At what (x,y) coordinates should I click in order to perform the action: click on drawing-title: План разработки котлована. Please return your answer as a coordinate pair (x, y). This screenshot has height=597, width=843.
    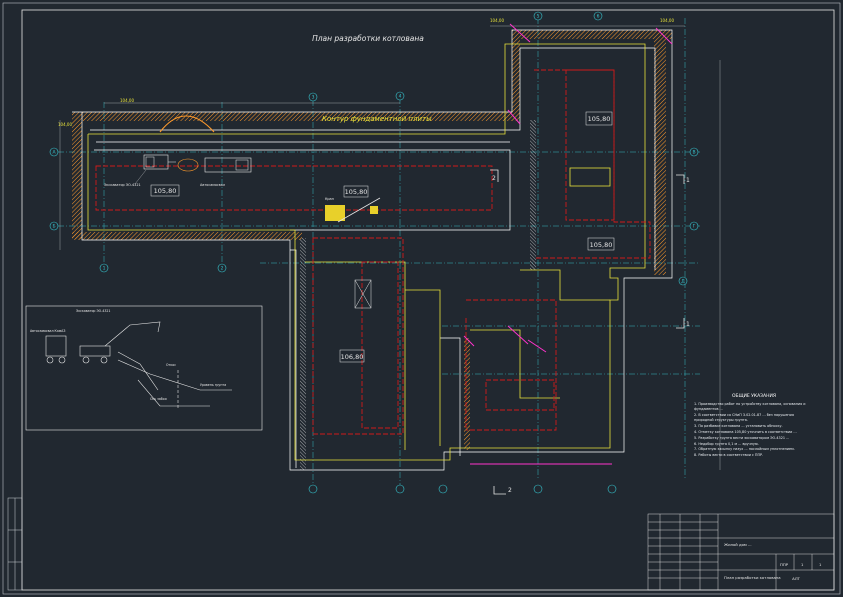
    Looking at the image, I should click on (368, 38).